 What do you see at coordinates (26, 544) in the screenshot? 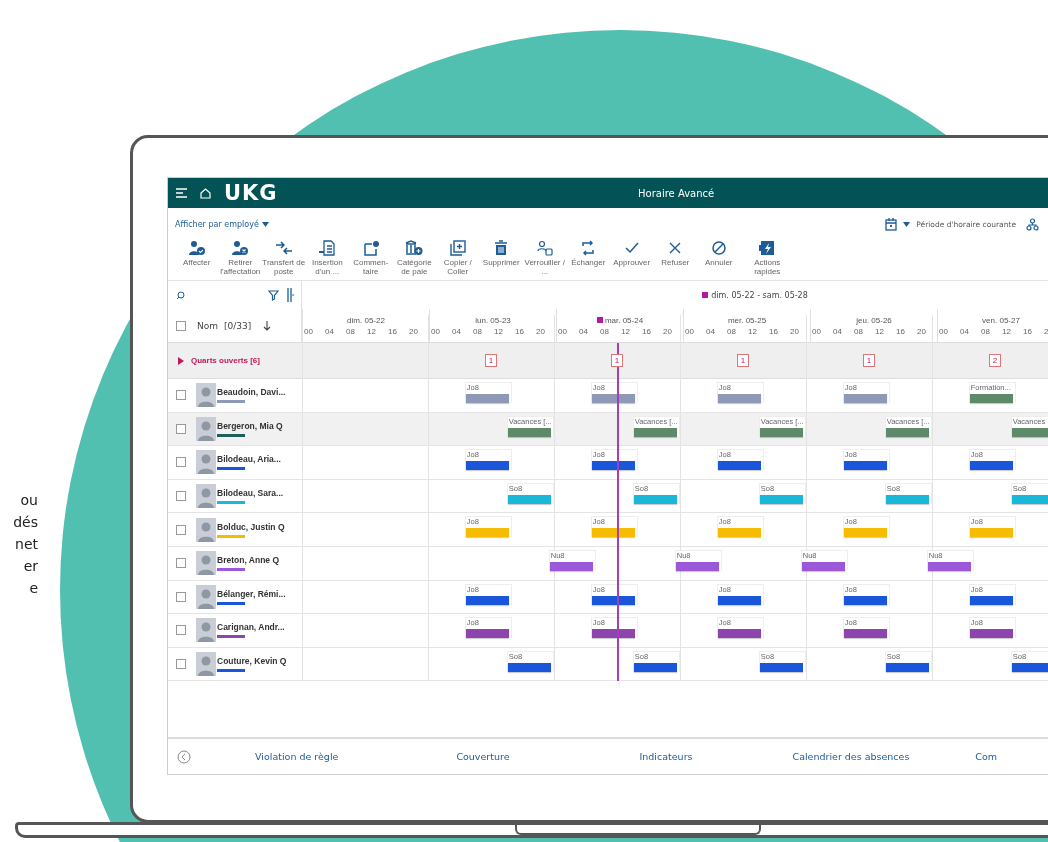
I see `text-fragment: net` at bounding box center [26, 544].